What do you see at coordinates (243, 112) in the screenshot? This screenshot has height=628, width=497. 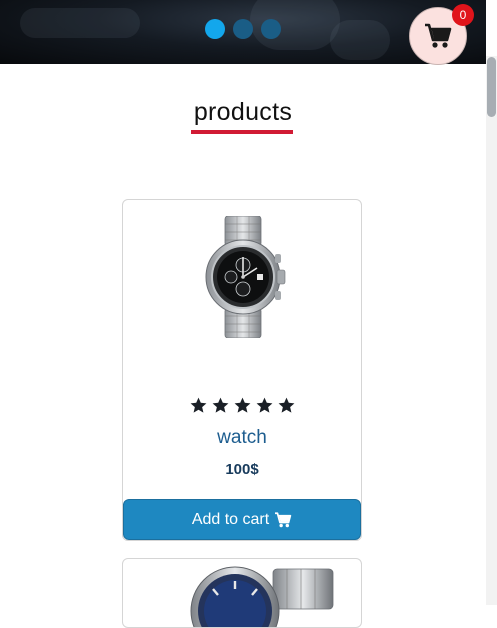 I see `section-title: products` at bounding box center [243, 112].